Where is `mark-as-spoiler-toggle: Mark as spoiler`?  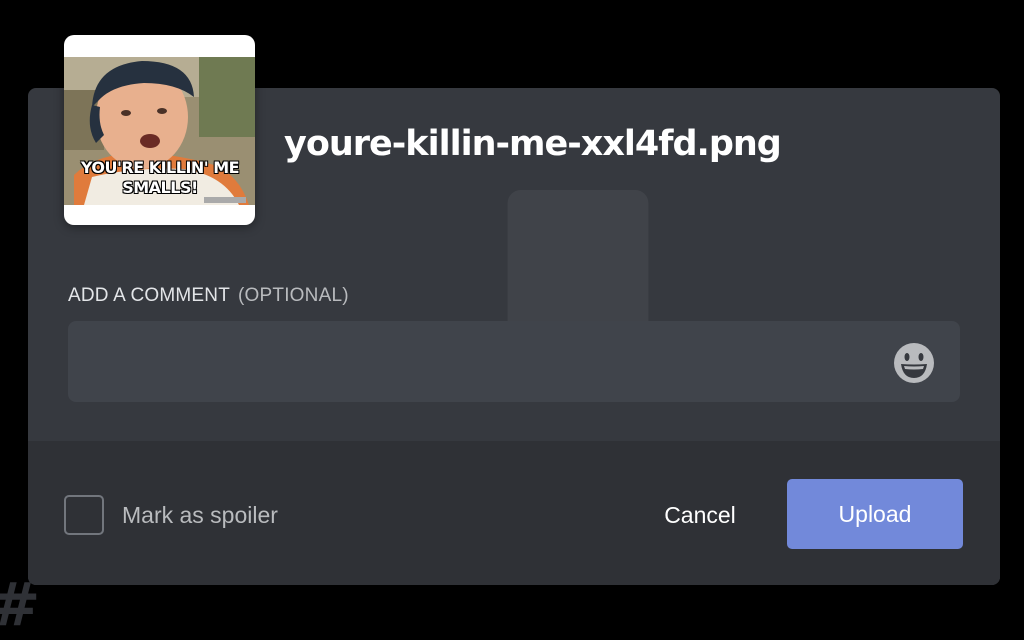
mark-as-spoiler-toggle: Mark as spoiler is located at coordinates (171, 515).